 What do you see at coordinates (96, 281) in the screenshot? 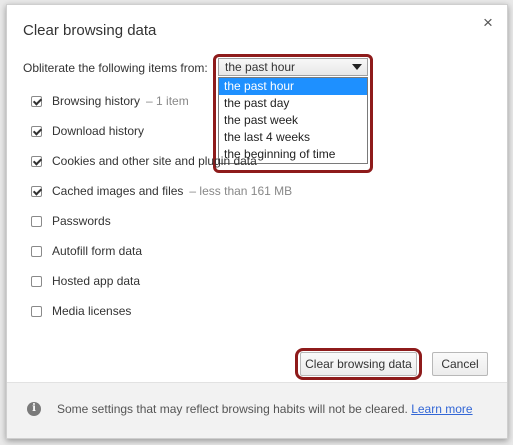
I see `hosted-app-data-label: Hosted app data` at bounding box center [96, 281].